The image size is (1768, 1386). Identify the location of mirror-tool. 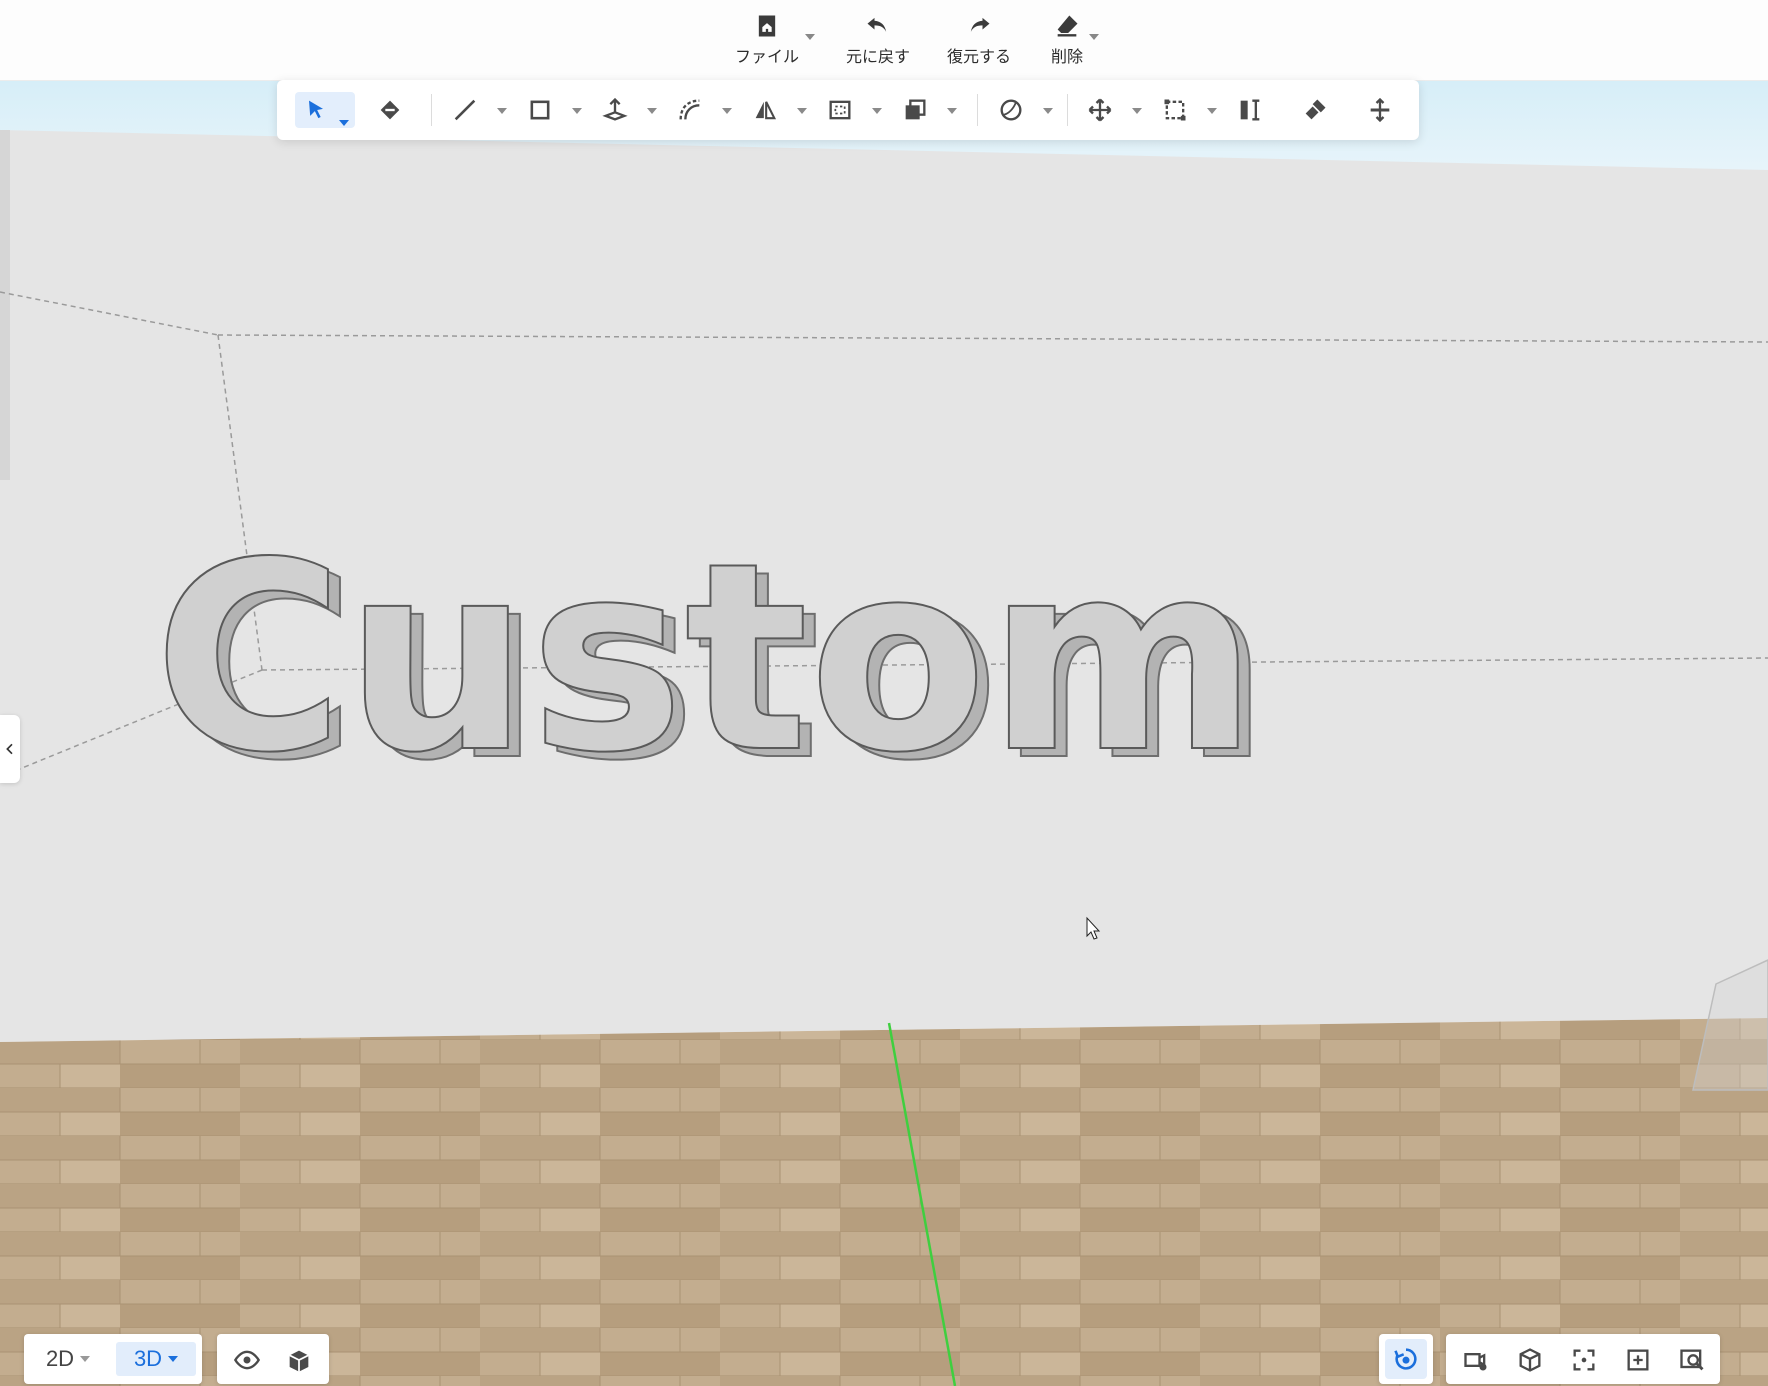
(765, 110).